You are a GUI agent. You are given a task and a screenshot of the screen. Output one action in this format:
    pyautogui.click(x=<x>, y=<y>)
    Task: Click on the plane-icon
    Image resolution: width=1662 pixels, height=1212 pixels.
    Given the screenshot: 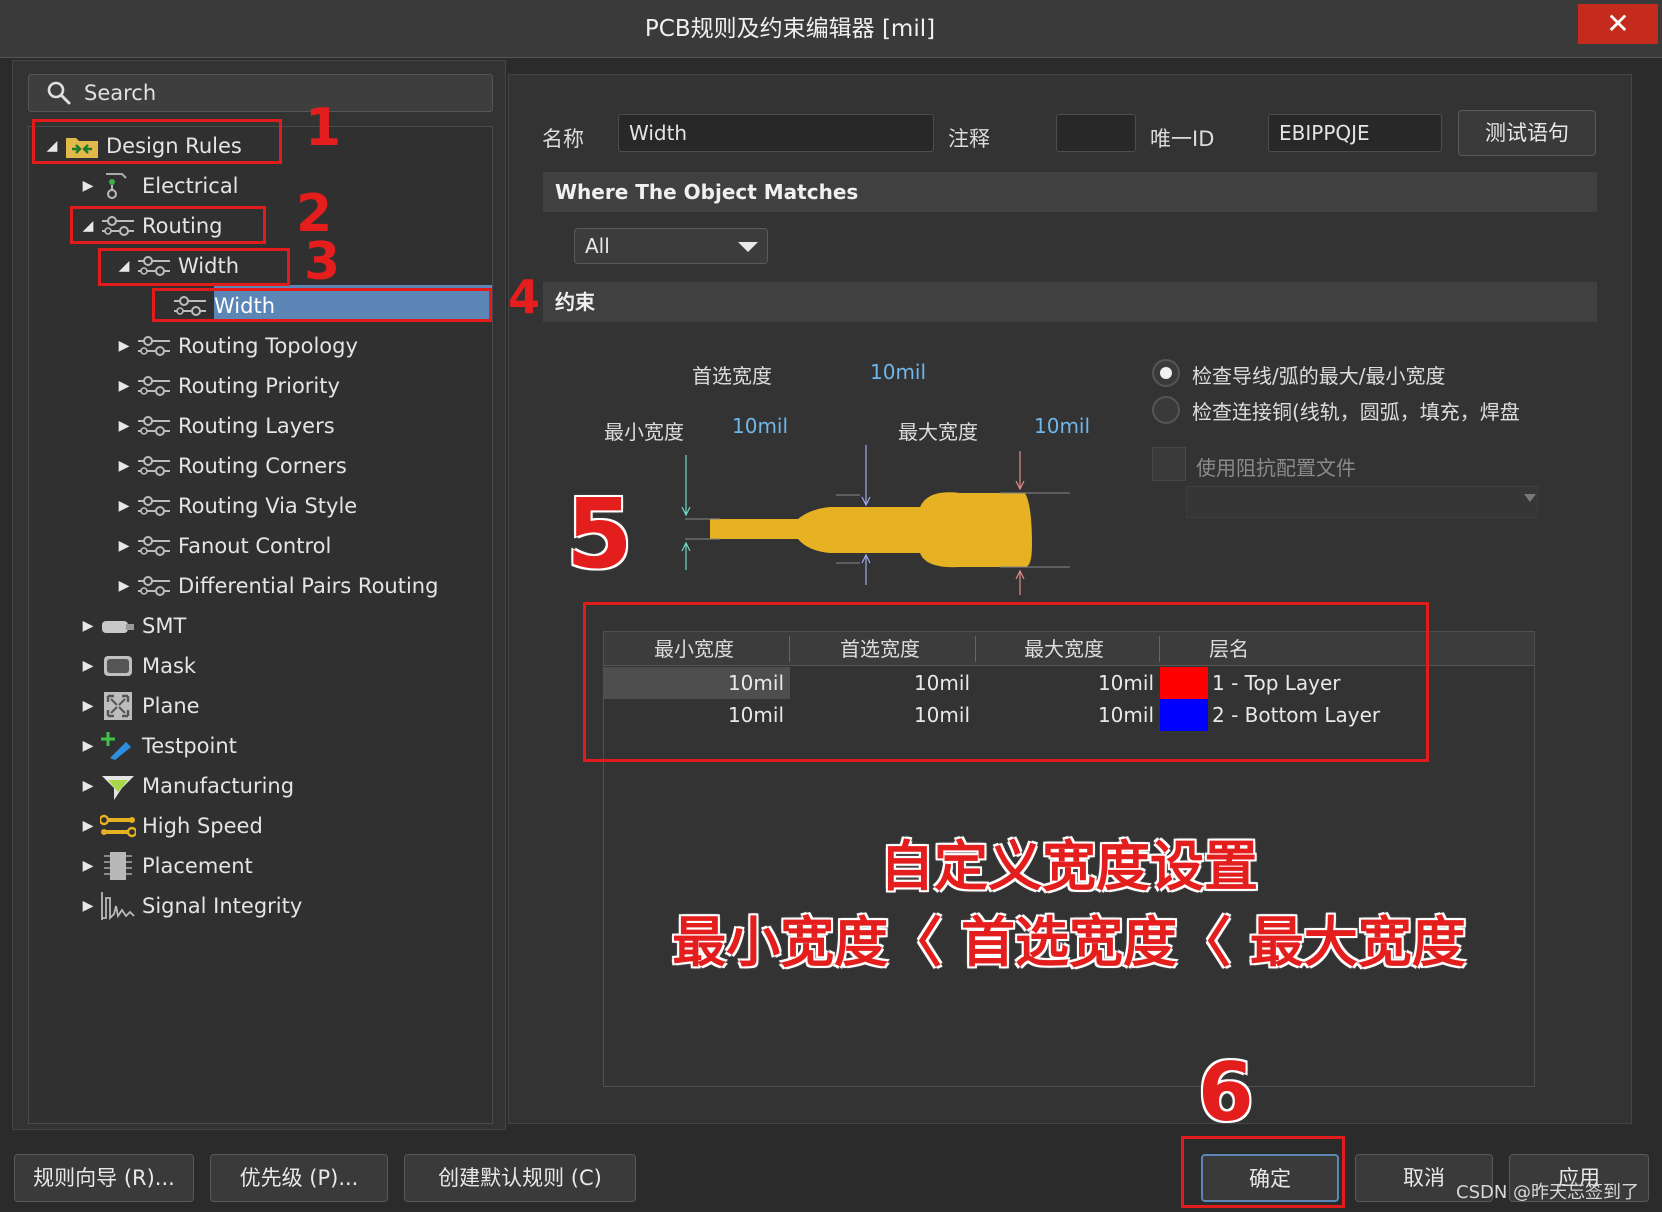 What is the action you would take?
    pyautogui.click(x=118, y=706)
    